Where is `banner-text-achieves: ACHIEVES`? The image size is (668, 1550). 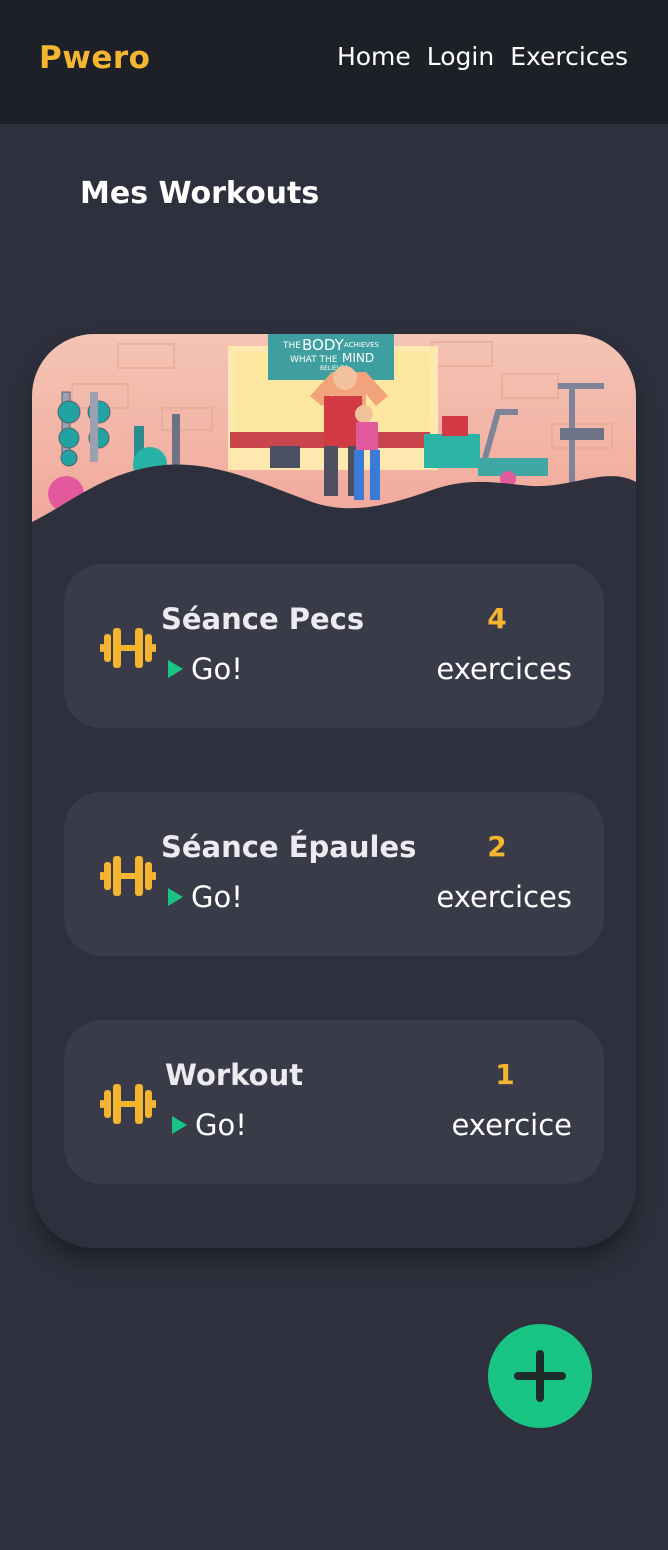
banner-text-achieves: ACHIEVES is located at coordinates (362, 345).